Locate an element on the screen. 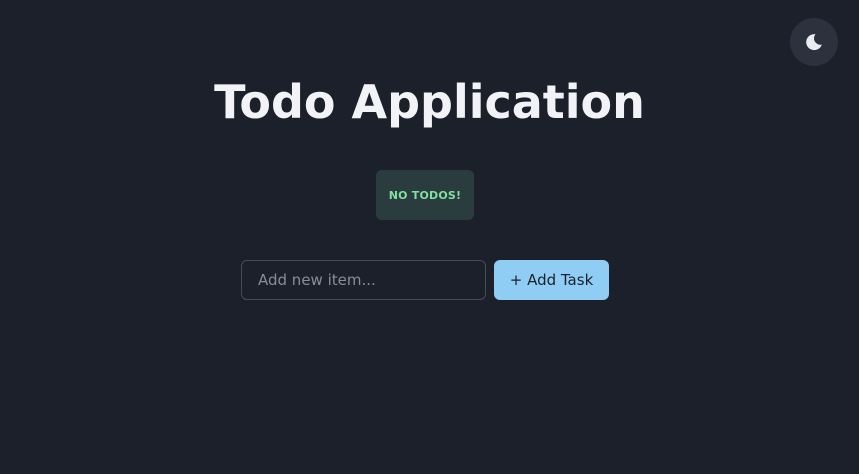 This screenshot has height=474, width=859. add-task-button: + Add Task is located at coordinates (551, 280).